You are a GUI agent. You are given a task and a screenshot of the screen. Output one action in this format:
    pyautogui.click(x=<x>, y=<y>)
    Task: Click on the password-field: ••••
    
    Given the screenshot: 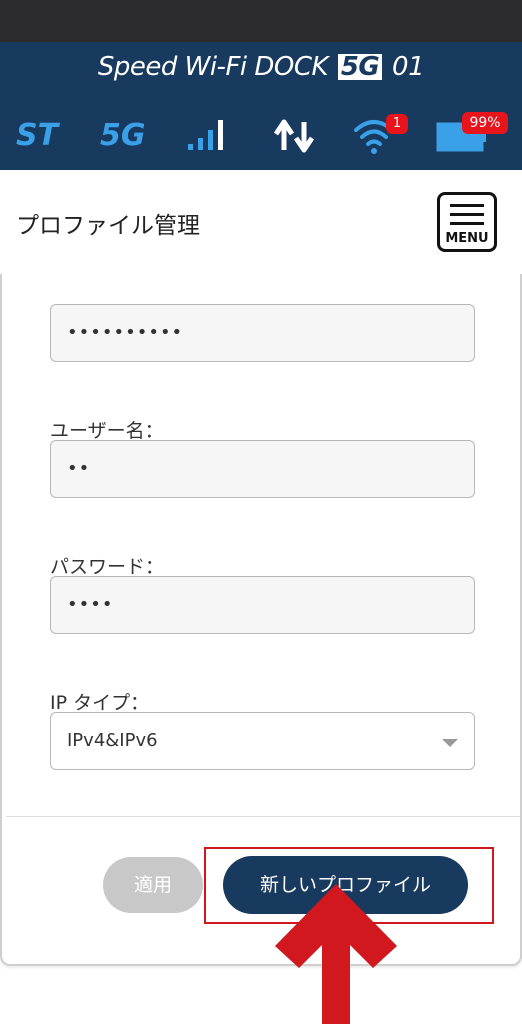 What is the action you would take?
    pyautogui.click(x=262, y=605)
    